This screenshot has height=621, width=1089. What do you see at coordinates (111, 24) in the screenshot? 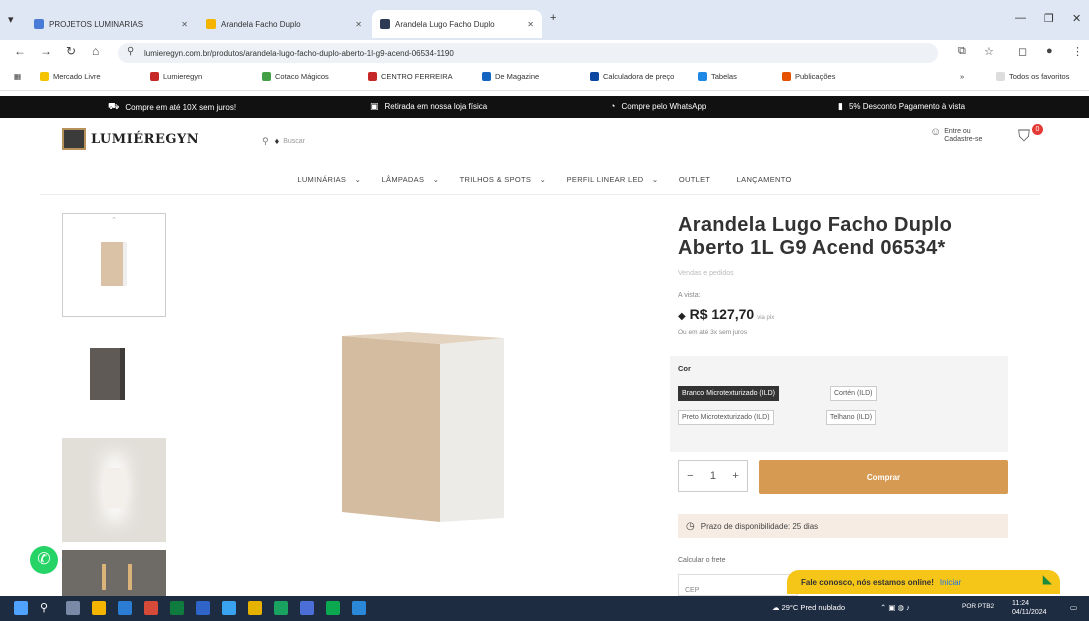
I see `browser-tab: PROJETOS LUMINARIAS ✕` at bounding box center [111, 24].